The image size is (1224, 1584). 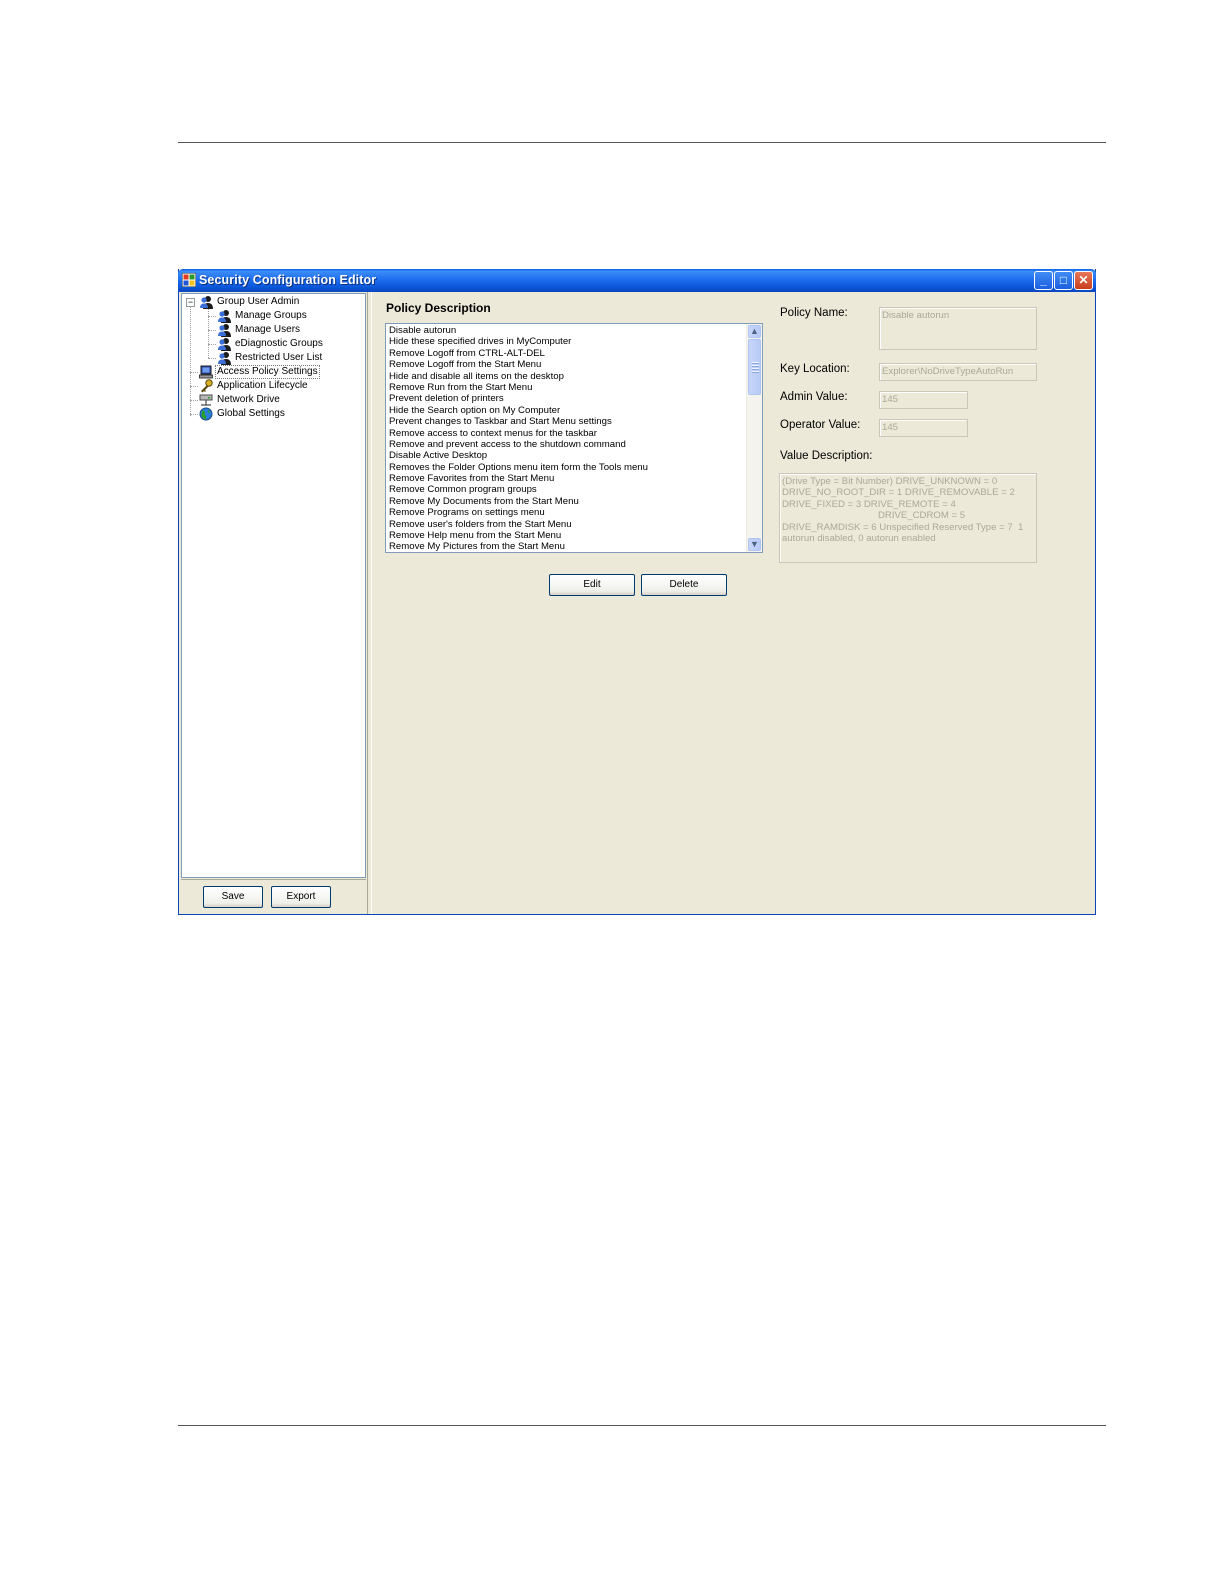 I want to click on list-item: Remove My Documents from the Start Menu, so click(x=567, y=501).